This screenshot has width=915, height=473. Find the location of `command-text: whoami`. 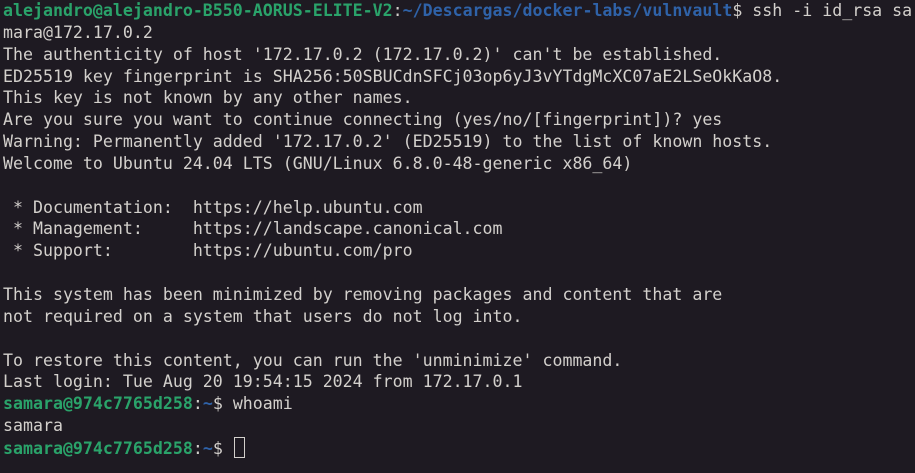

command-text: whoami is located at coordinates (262, 404).